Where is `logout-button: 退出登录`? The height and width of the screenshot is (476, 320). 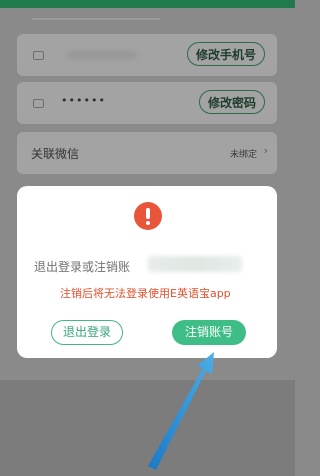
logout-button: 退出登录 is located at coordinates (87, 332).